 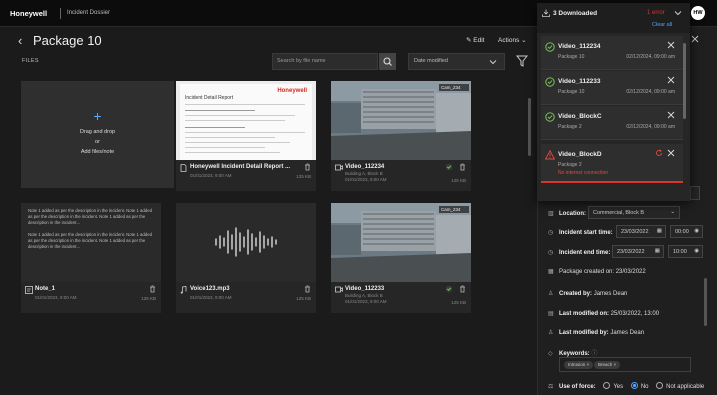 I want to click on downloaded-check-icon, so click(x=449, y=289).